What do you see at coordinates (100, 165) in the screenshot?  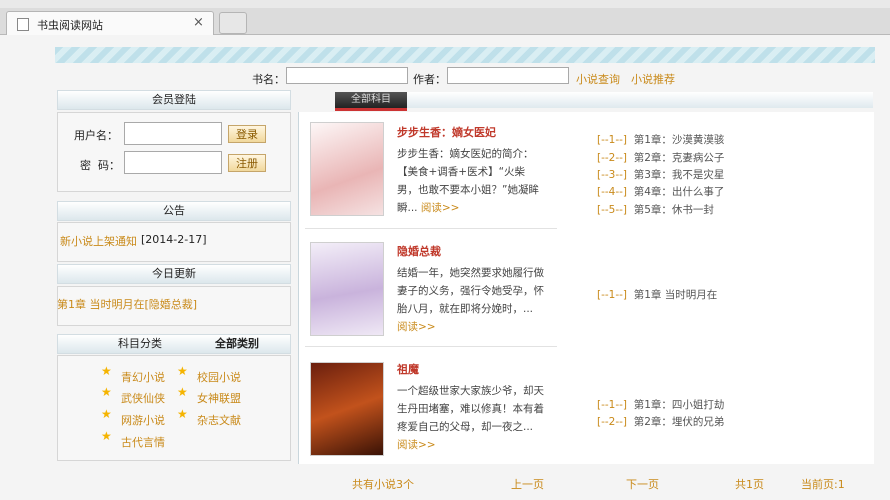 I see `password-label: 密 码：` at bounding box center [100, 165].